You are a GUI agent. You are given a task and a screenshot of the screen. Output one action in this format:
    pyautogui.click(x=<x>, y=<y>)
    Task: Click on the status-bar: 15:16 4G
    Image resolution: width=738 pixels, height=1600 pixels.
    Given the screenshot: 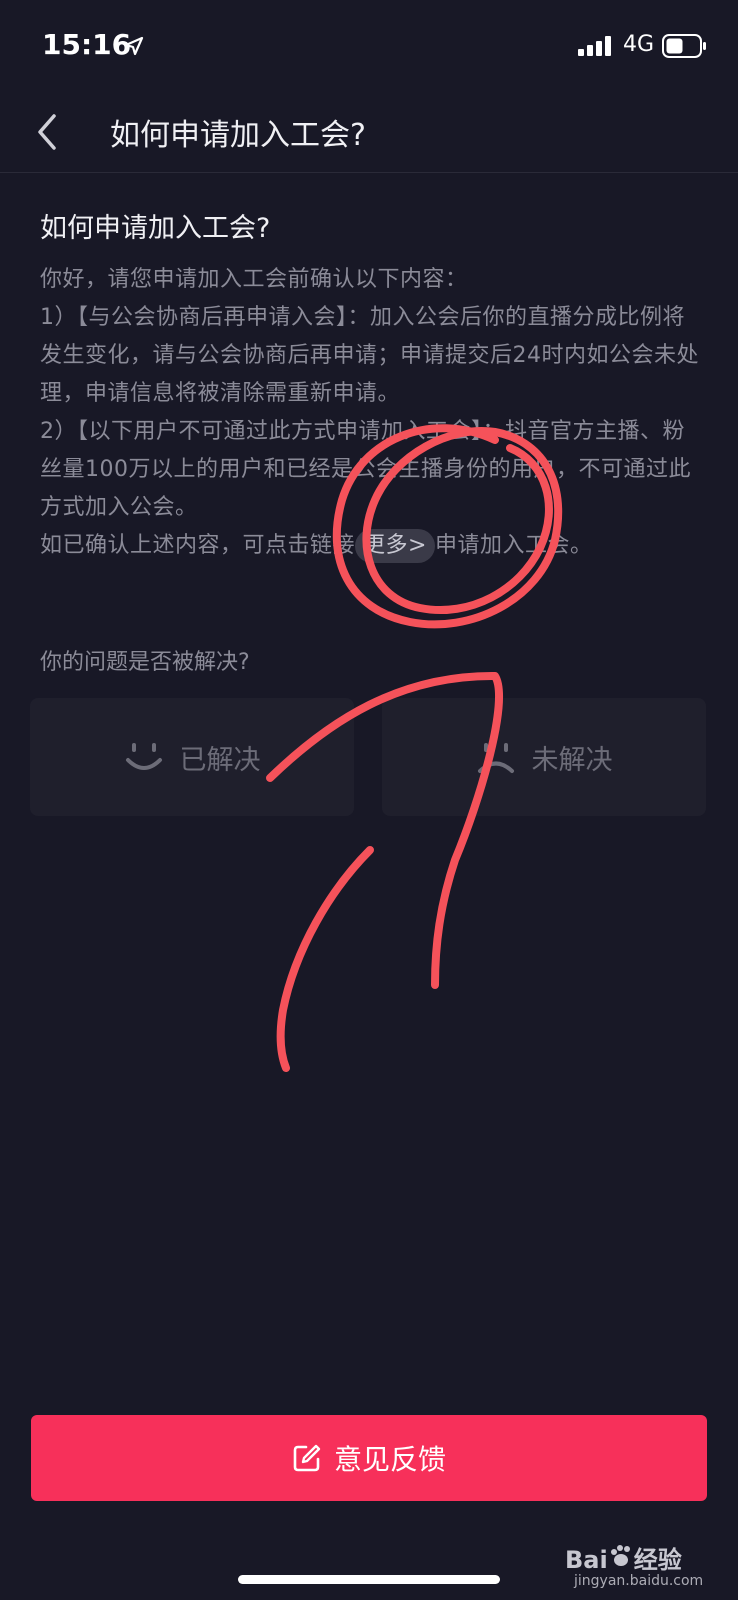 What is the action you would take?
    pyautogui.click(x=369, y=46)
    